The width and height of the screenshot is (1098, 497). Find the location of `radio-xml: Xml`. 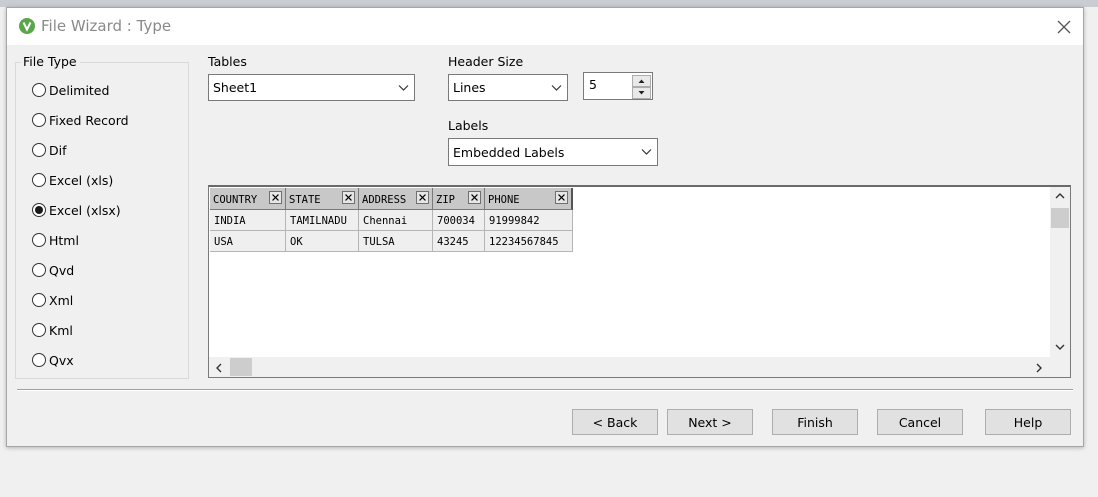

radio-xml: Xml is located at coordinates (52, 300).